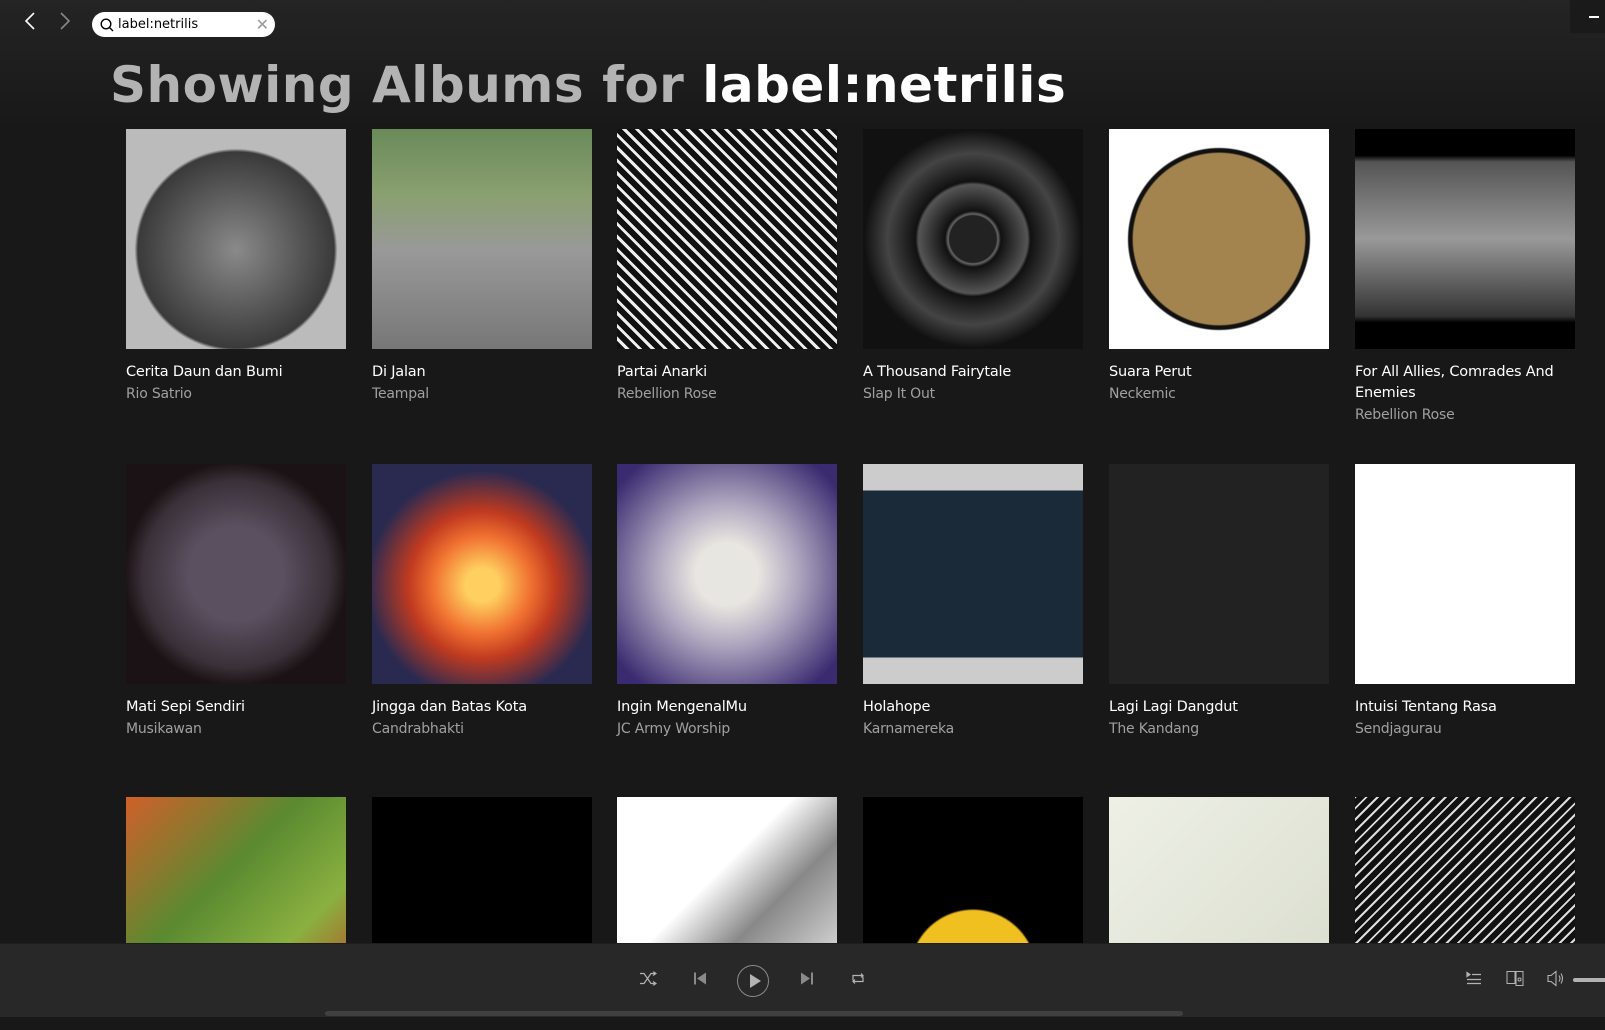  Describe the element at coordinates (973, 729) in the screenshot. I see `album-artist: Karnamereka` at that location.